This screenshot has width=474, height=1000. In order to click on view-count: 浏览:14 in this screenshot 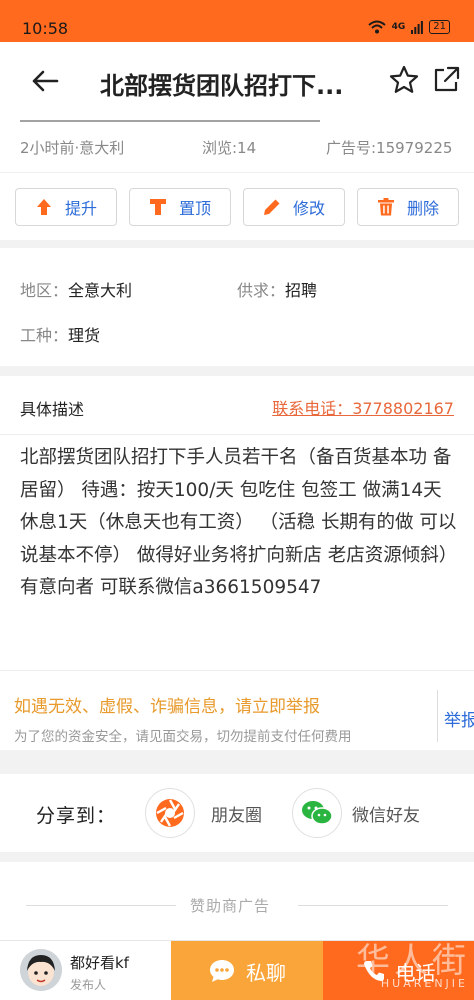, I will do `click(229, 148)`.